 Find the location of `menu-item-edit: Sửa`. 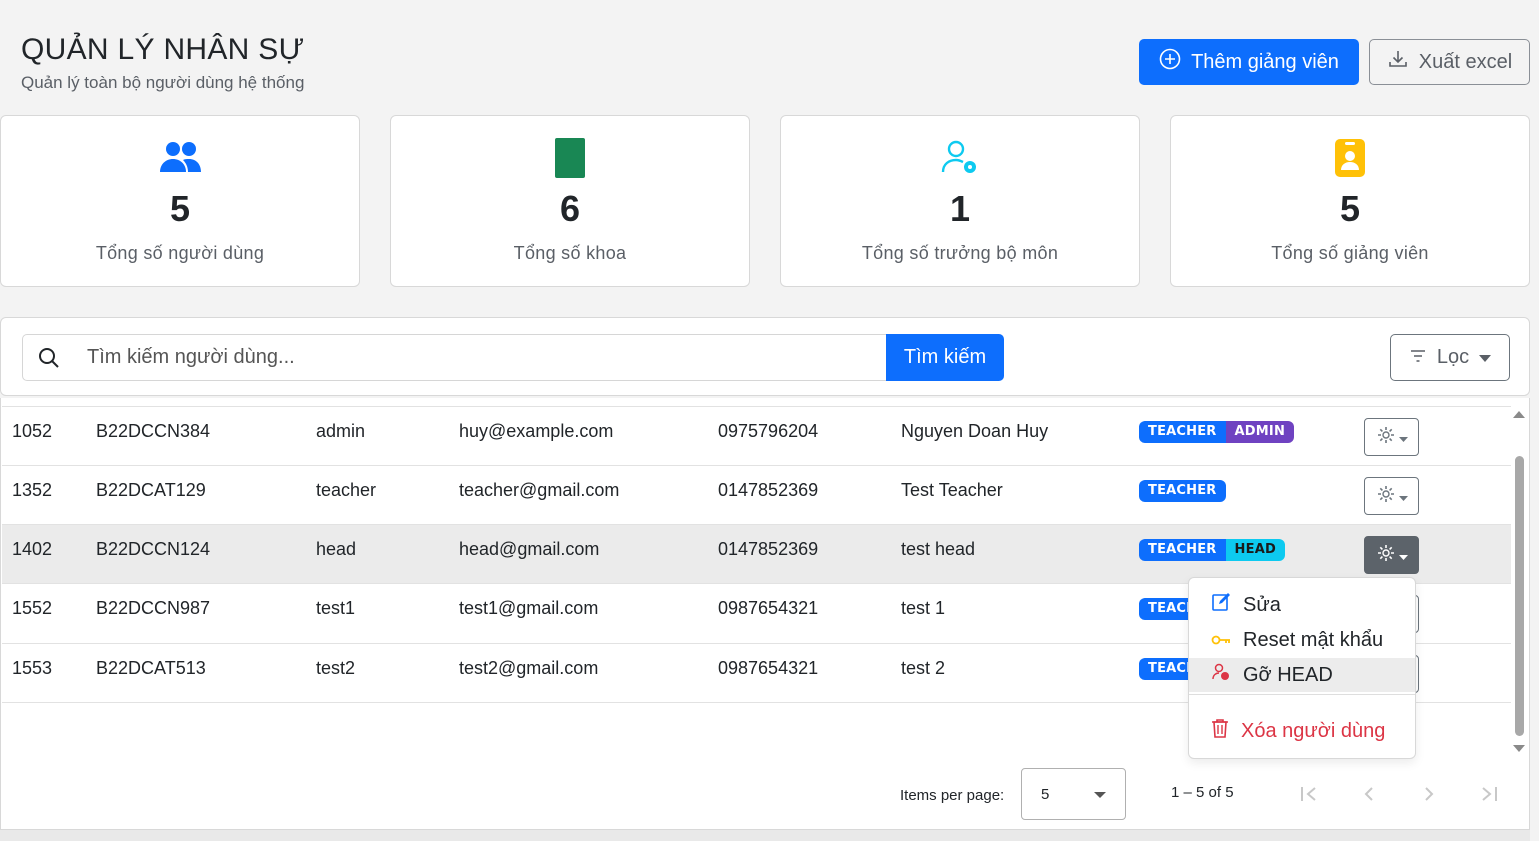

menu-item-edit: Sửa is located at coordinates (1302, 605).